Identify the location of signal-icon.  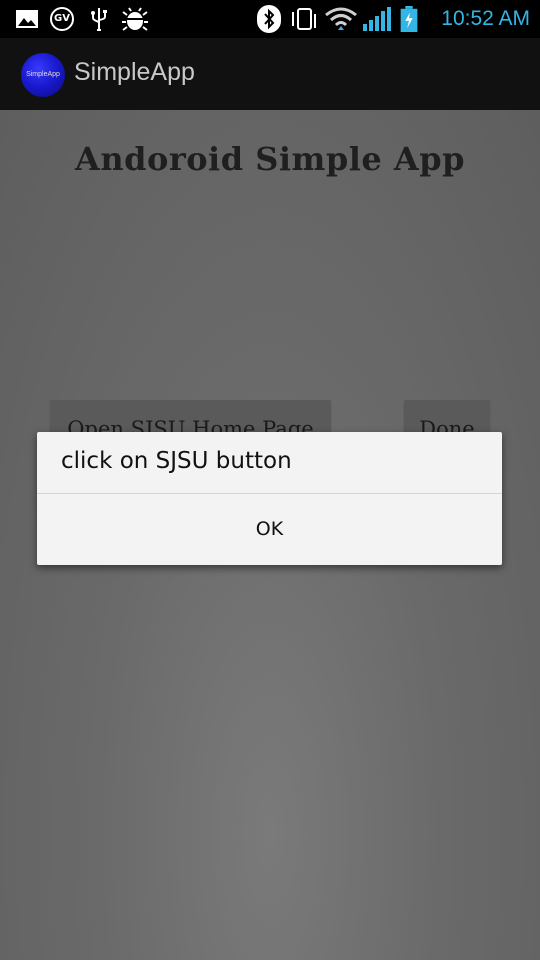
(377, 19).